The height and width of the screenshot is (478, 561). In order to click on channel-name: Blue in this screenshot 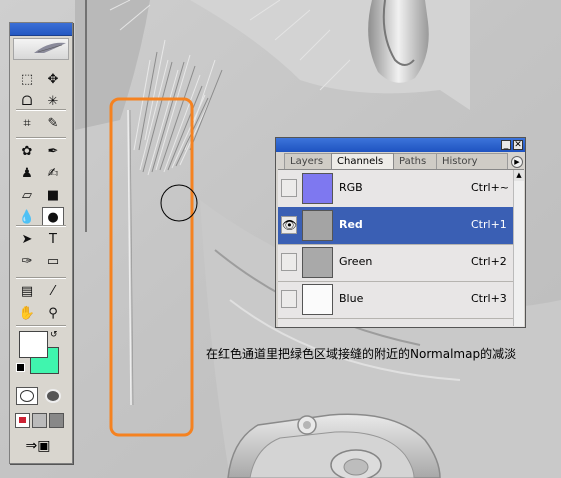, I will do `click(351, 298)`.